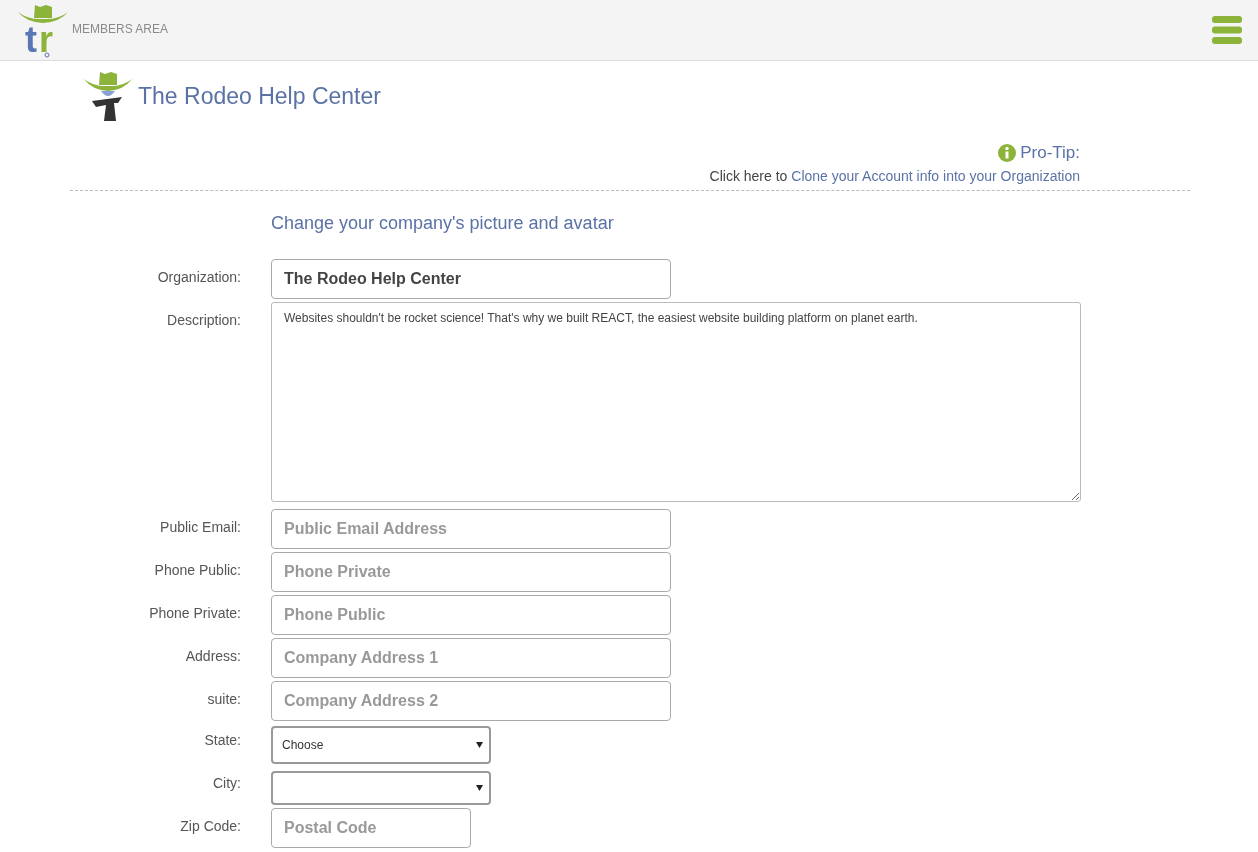  What do you see at coordinates (443, 223) in the screenshot?
I see `section-heading: Change your company's picture and avatar` at bounding box center [443, 223].